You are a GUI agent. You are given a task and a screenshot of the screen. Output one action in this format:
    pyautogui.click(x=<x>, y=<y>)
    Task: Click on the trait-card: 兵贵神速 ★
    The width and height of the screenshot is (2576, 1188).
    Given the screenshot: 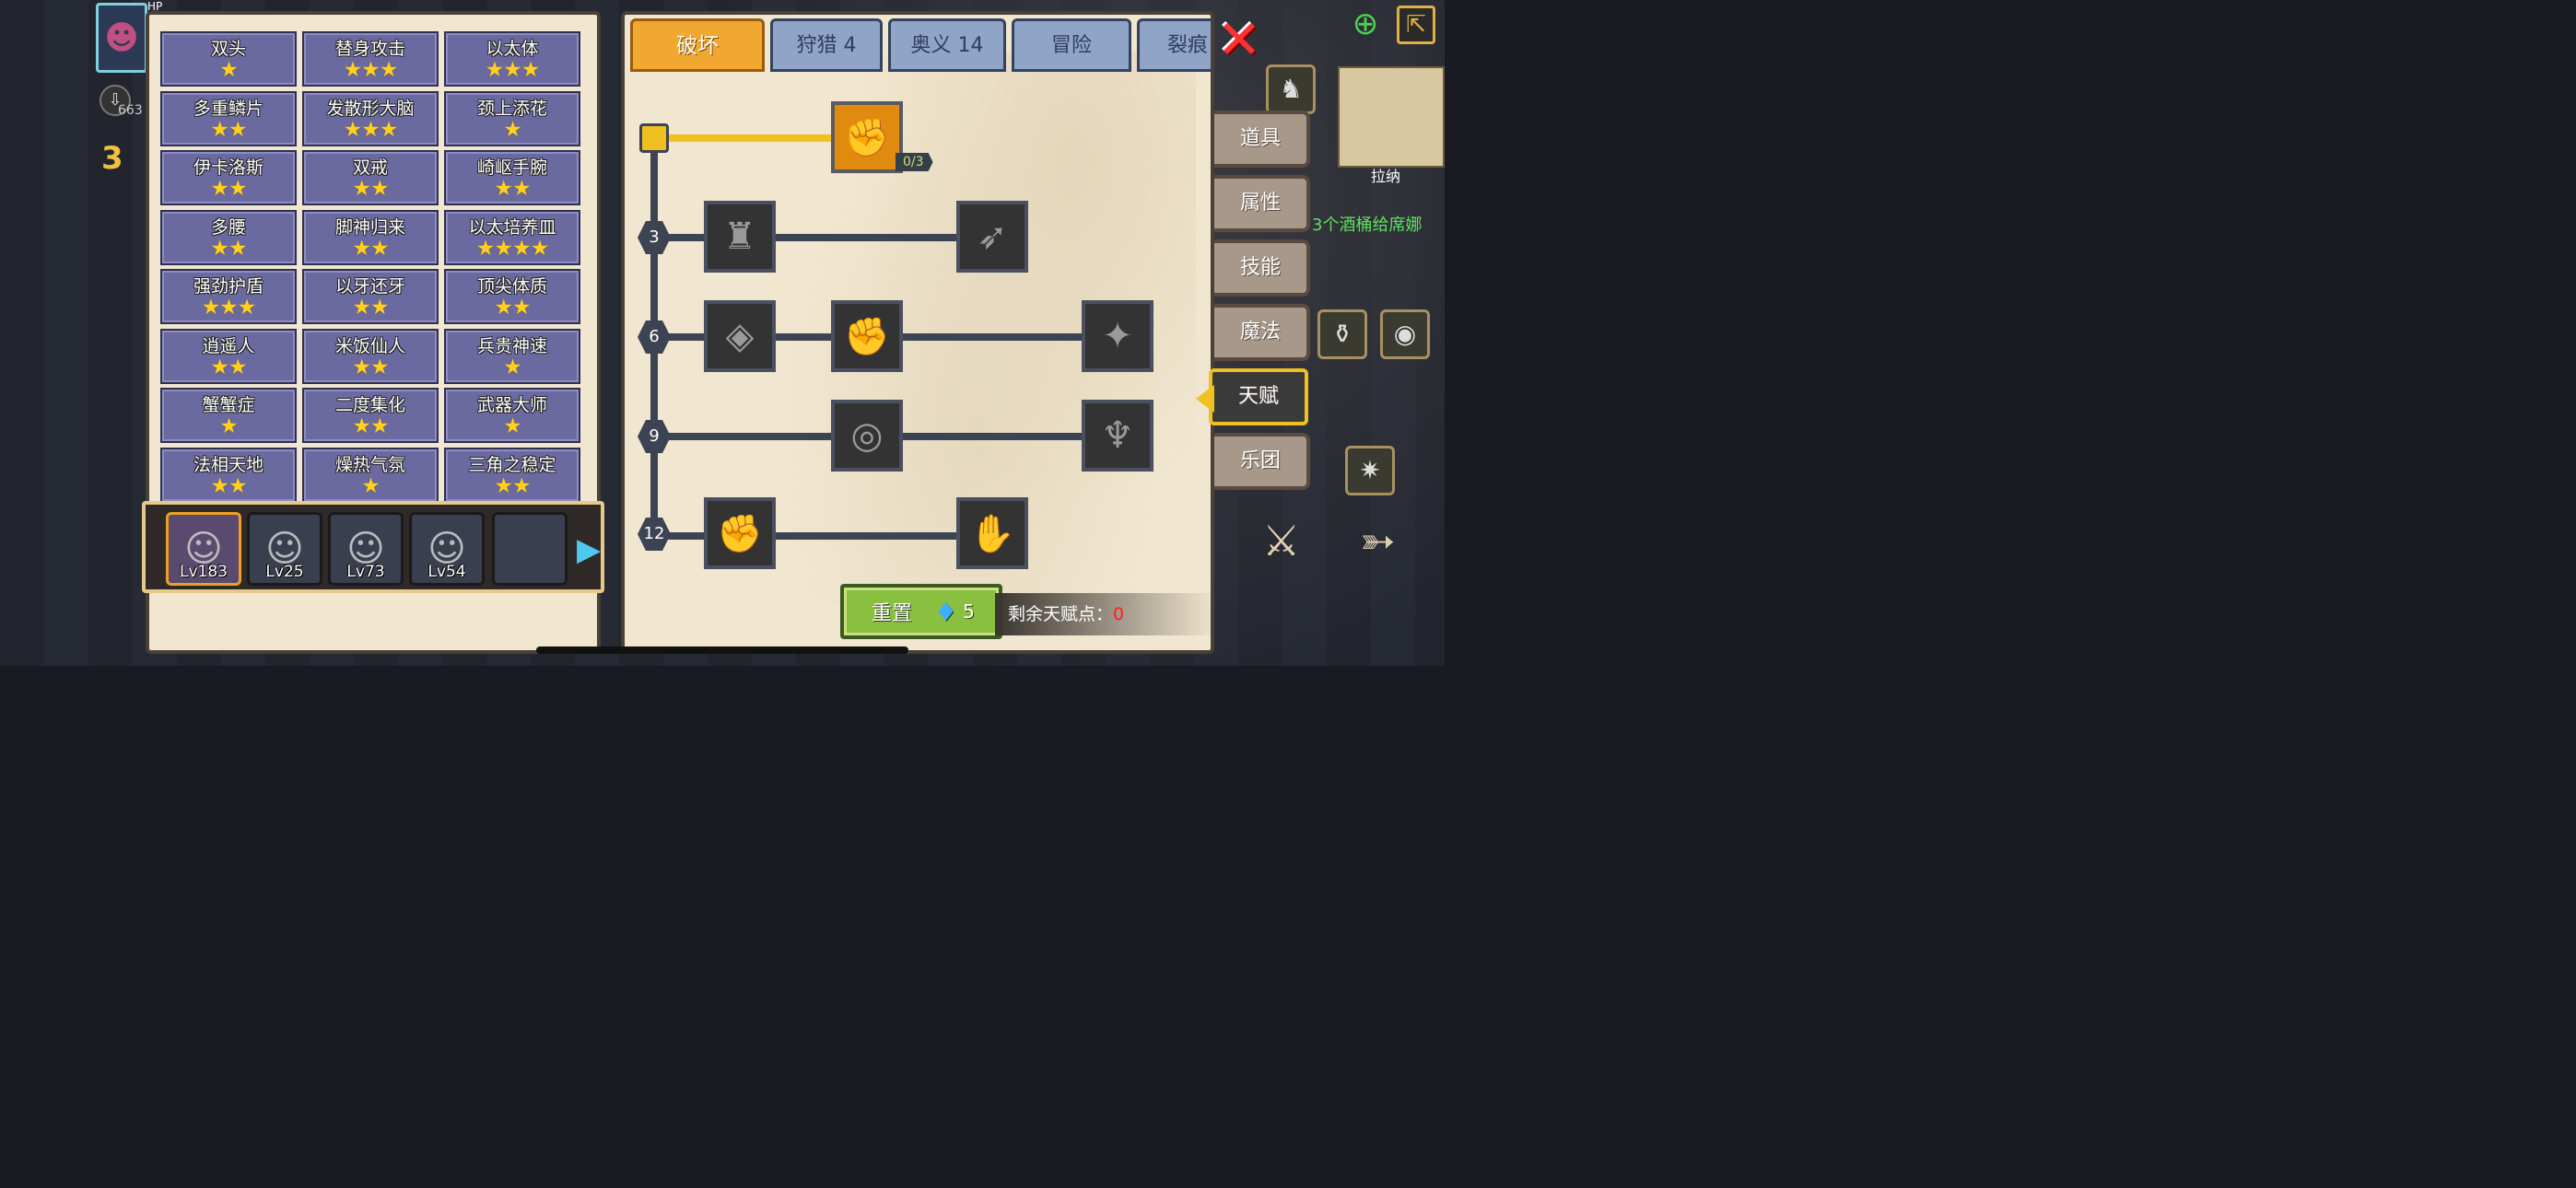 What is the action you would take?
    pyautogui.click(x=512, y=356)
    